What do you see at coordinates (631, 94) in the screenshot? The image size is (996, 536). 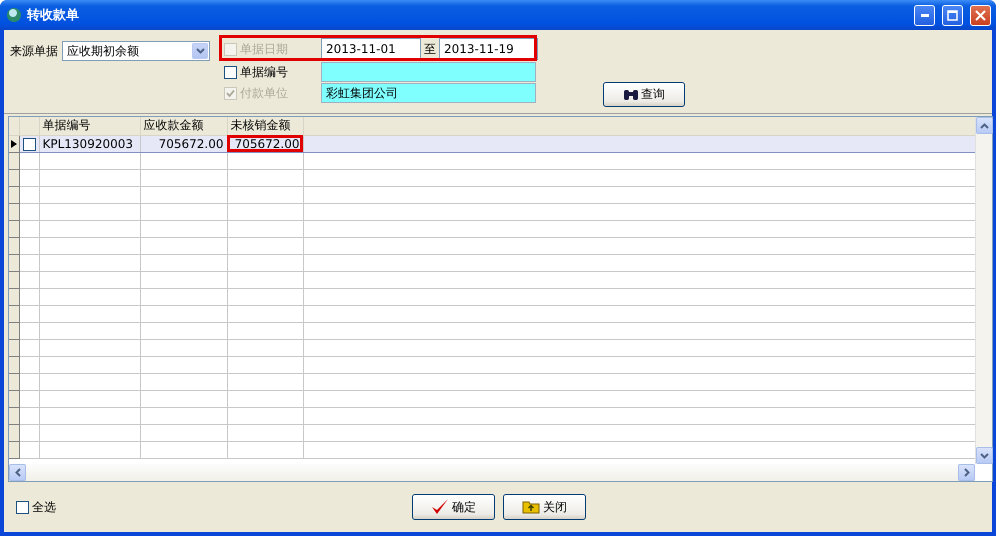 I see `binoculars-icon` at bounding box center [631, 94].